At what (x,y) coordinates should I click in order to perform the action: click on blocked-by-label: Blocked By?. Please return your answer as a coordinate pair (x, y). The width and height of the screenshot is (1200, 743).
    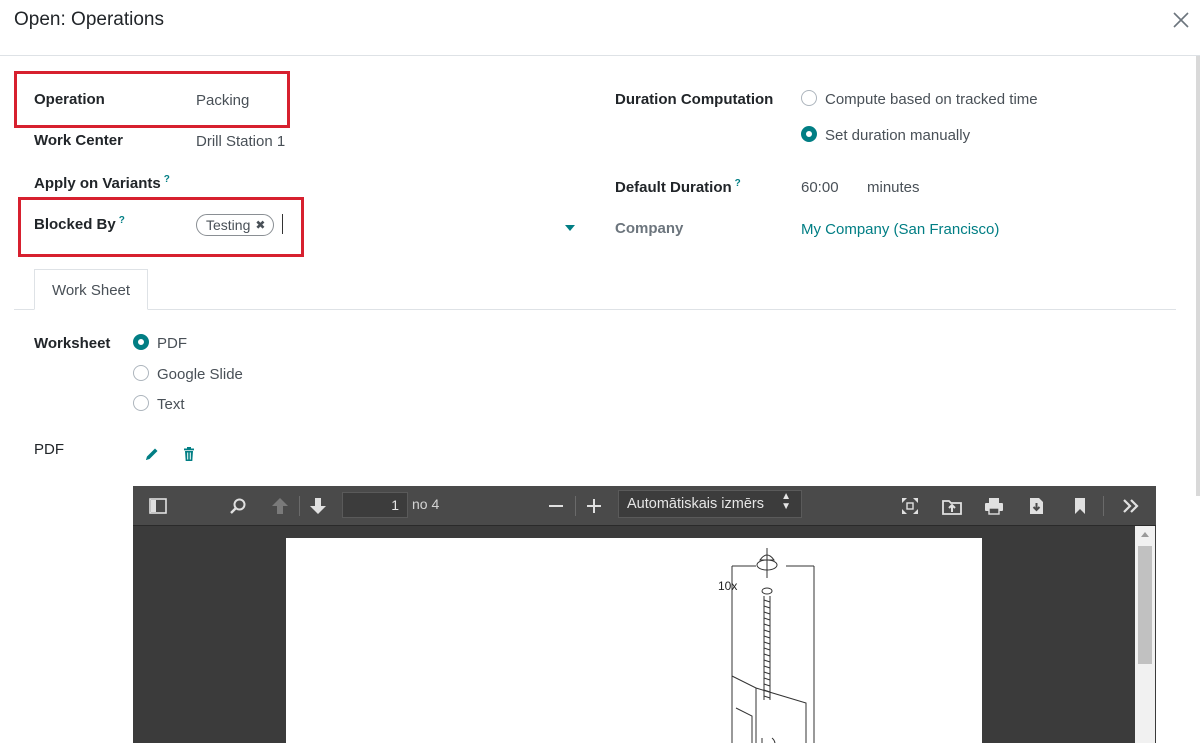
    Looking at the image, I should click on (79, 224).